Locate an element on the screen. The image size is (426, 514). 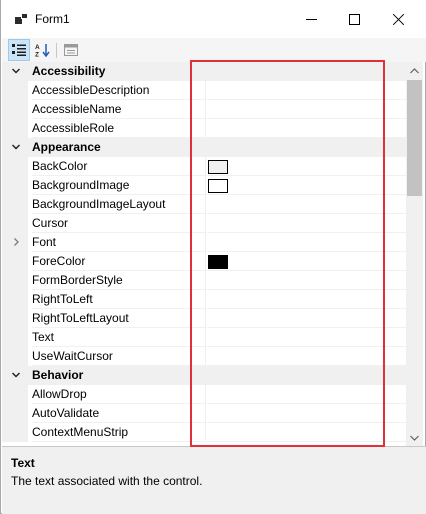
category-label: Behavior is located at coordinates (58, 375).